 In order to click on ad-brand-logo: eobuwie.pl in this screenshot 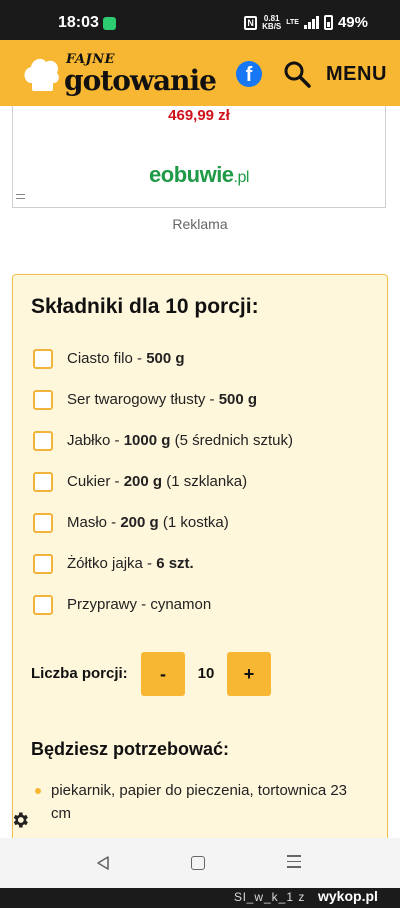, I will do `click(199, 175)`.